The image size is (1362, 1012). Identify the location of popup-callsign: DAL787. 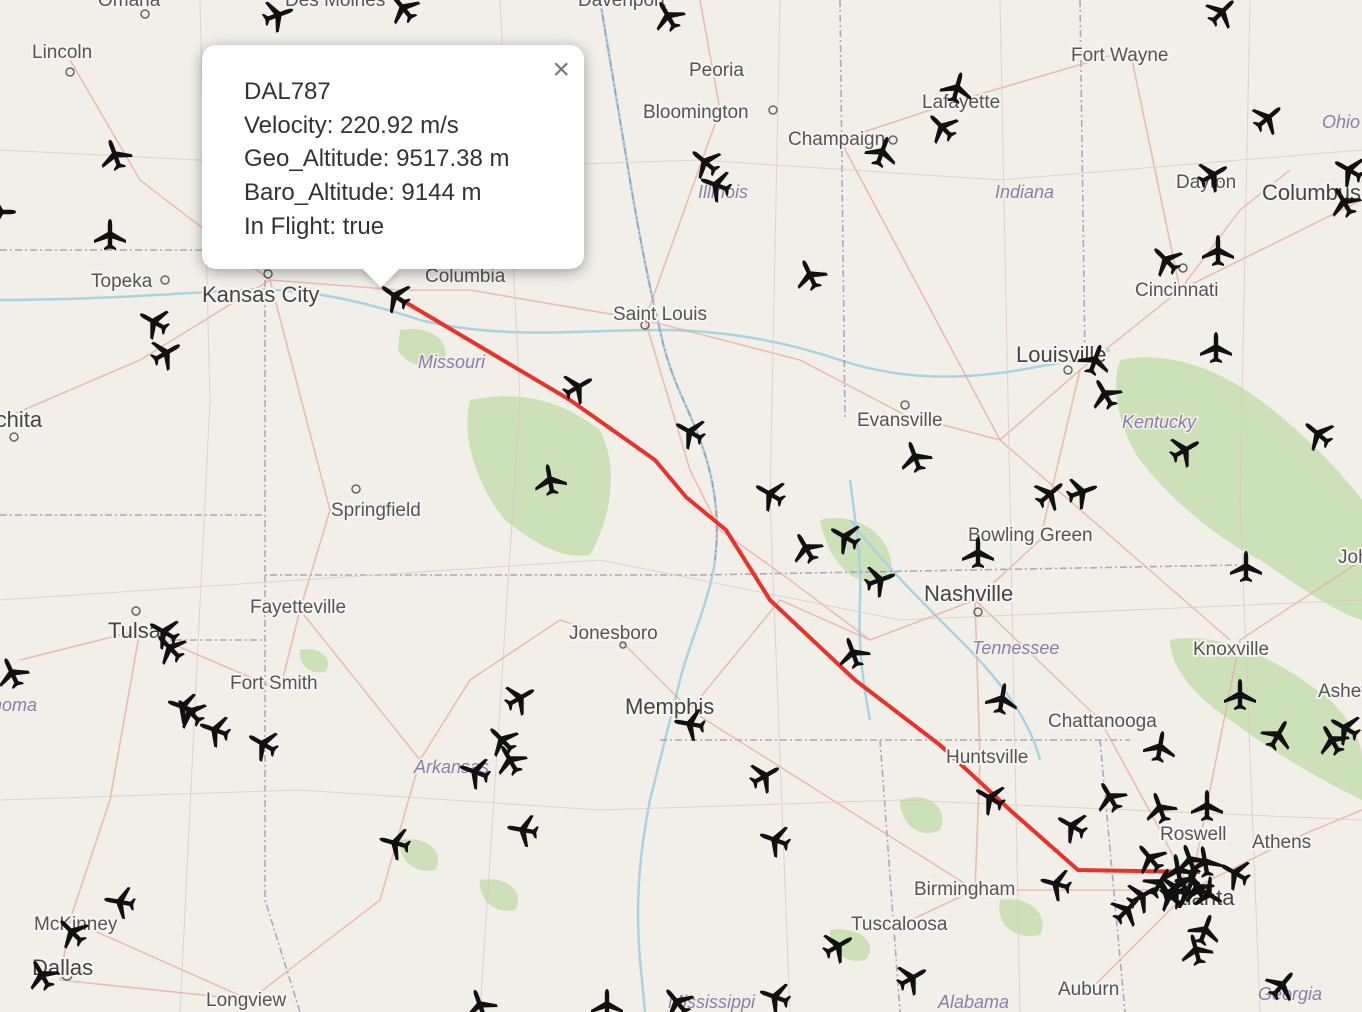
(287, 91).